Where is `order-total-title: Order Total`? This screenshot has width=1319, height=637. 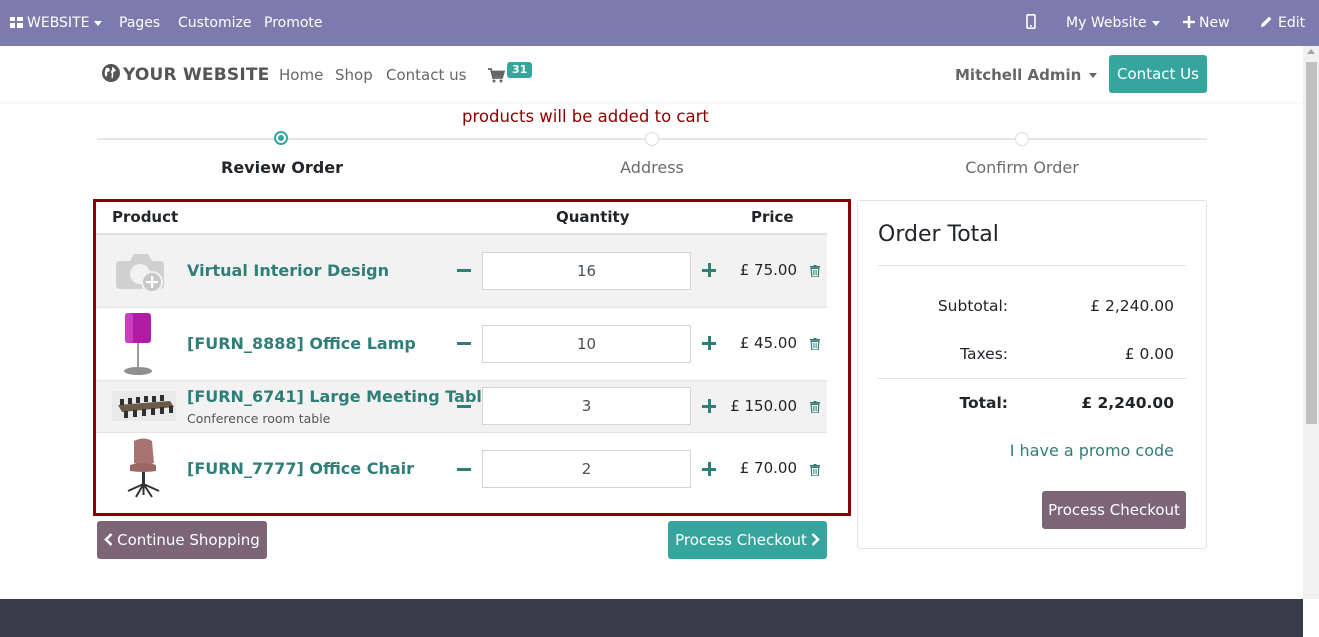
order-total-title: Order Total is located at coordinates (938, 234).